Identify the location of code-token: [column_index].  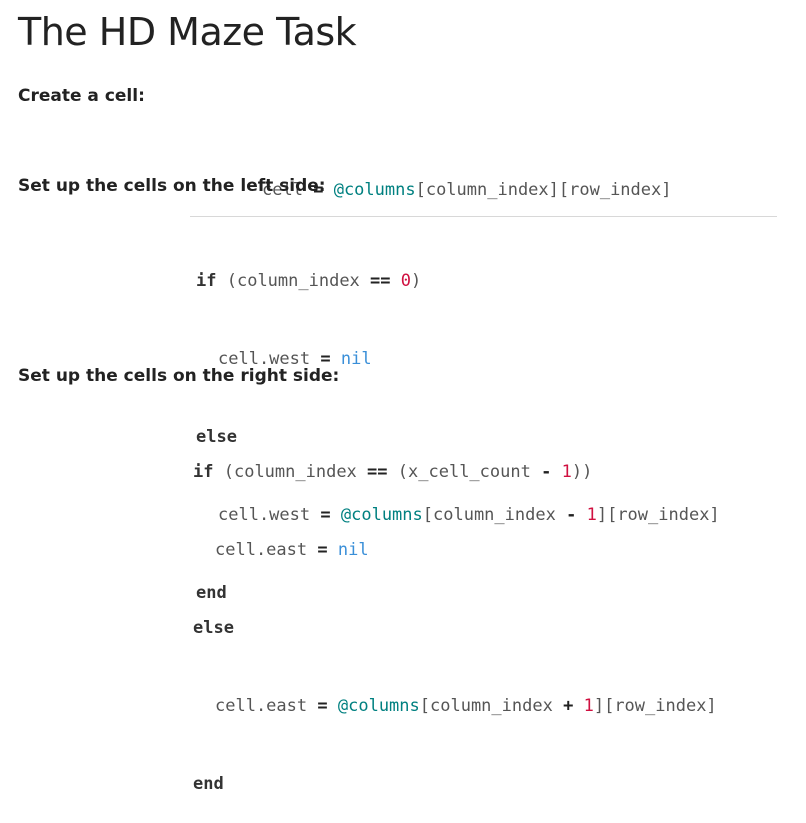
(487, 190).